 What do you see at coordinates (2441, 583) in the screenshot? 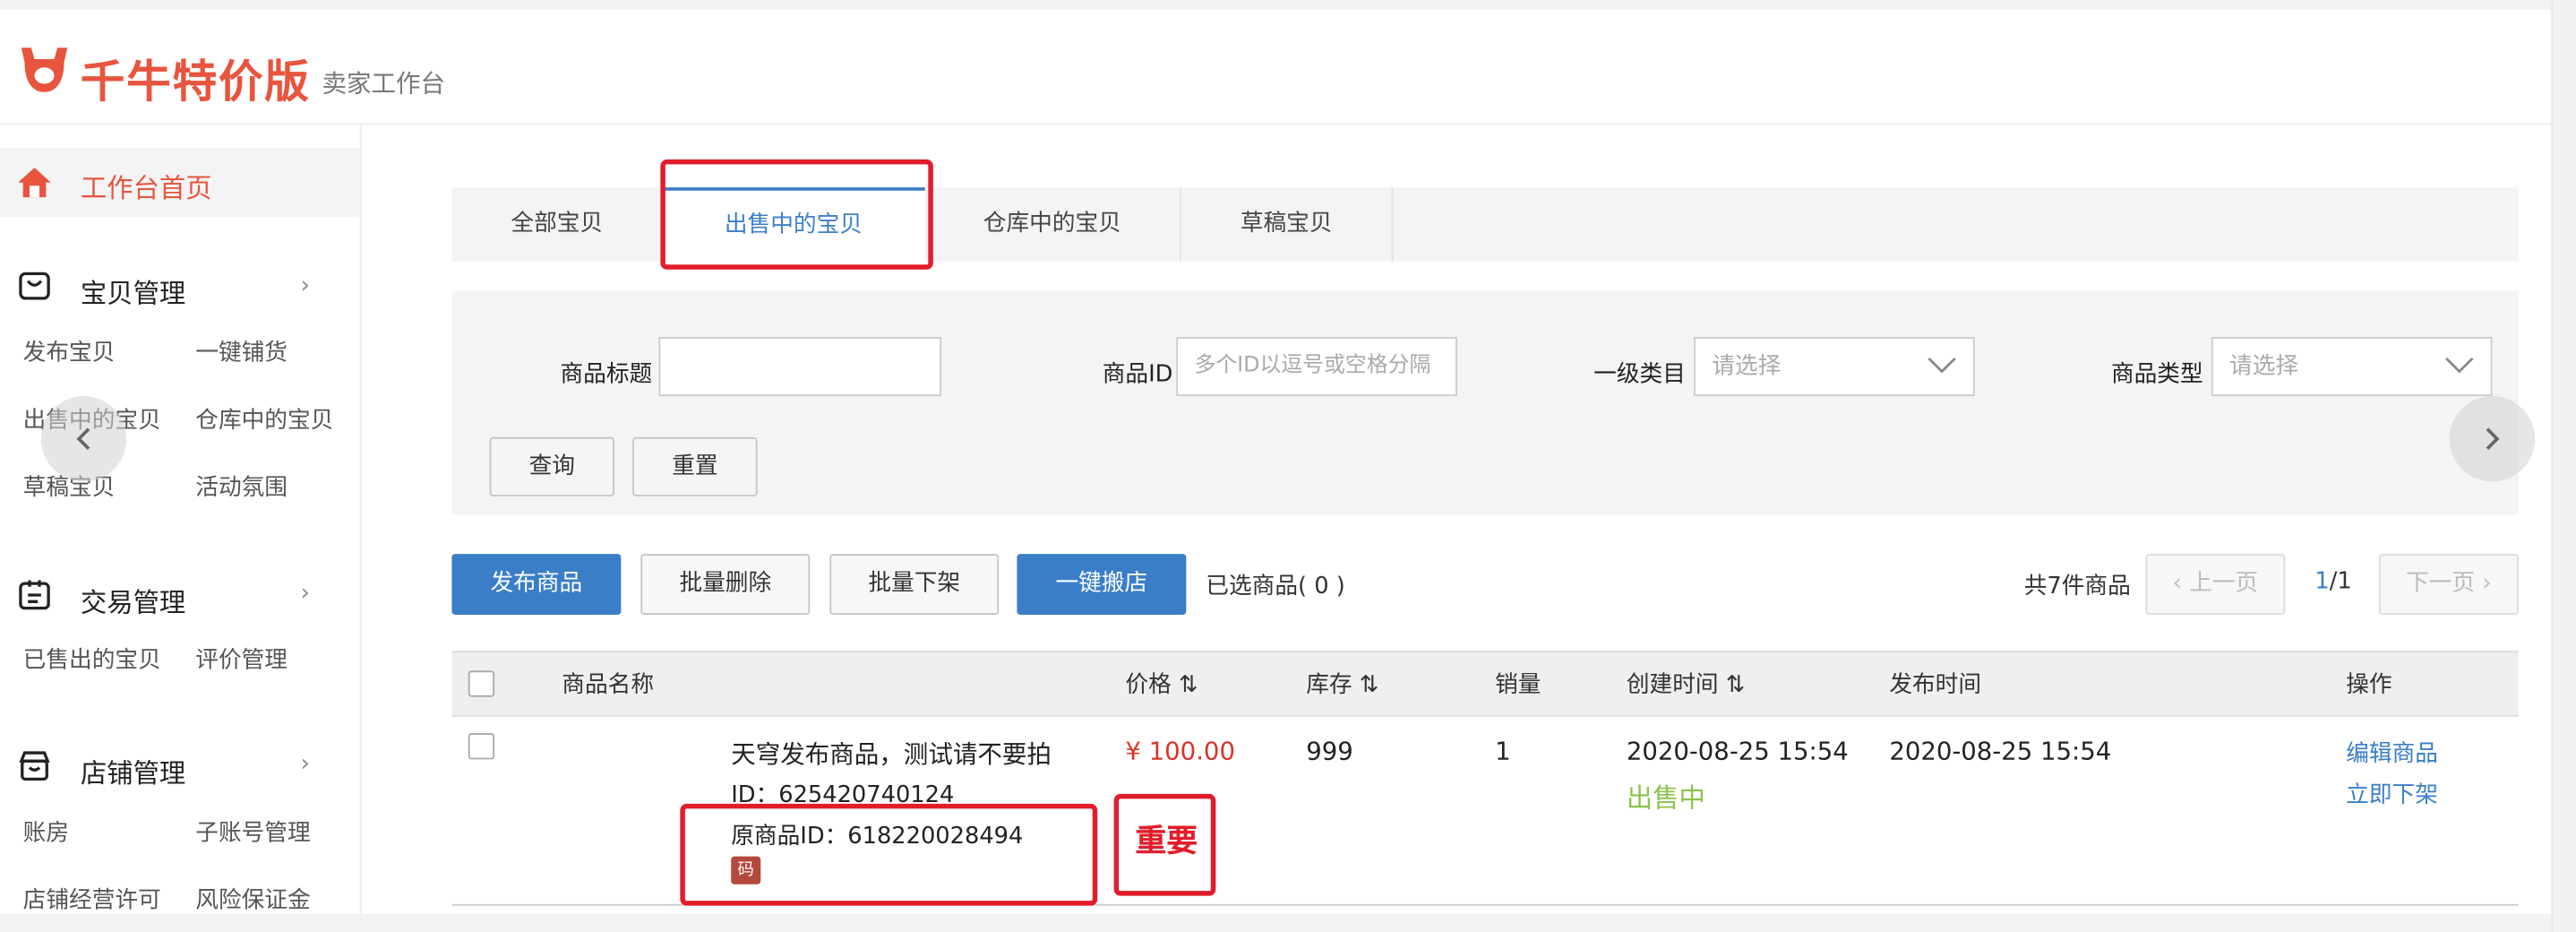
I see `next-page-label: 下一页` at bounding box center [2441, 583].